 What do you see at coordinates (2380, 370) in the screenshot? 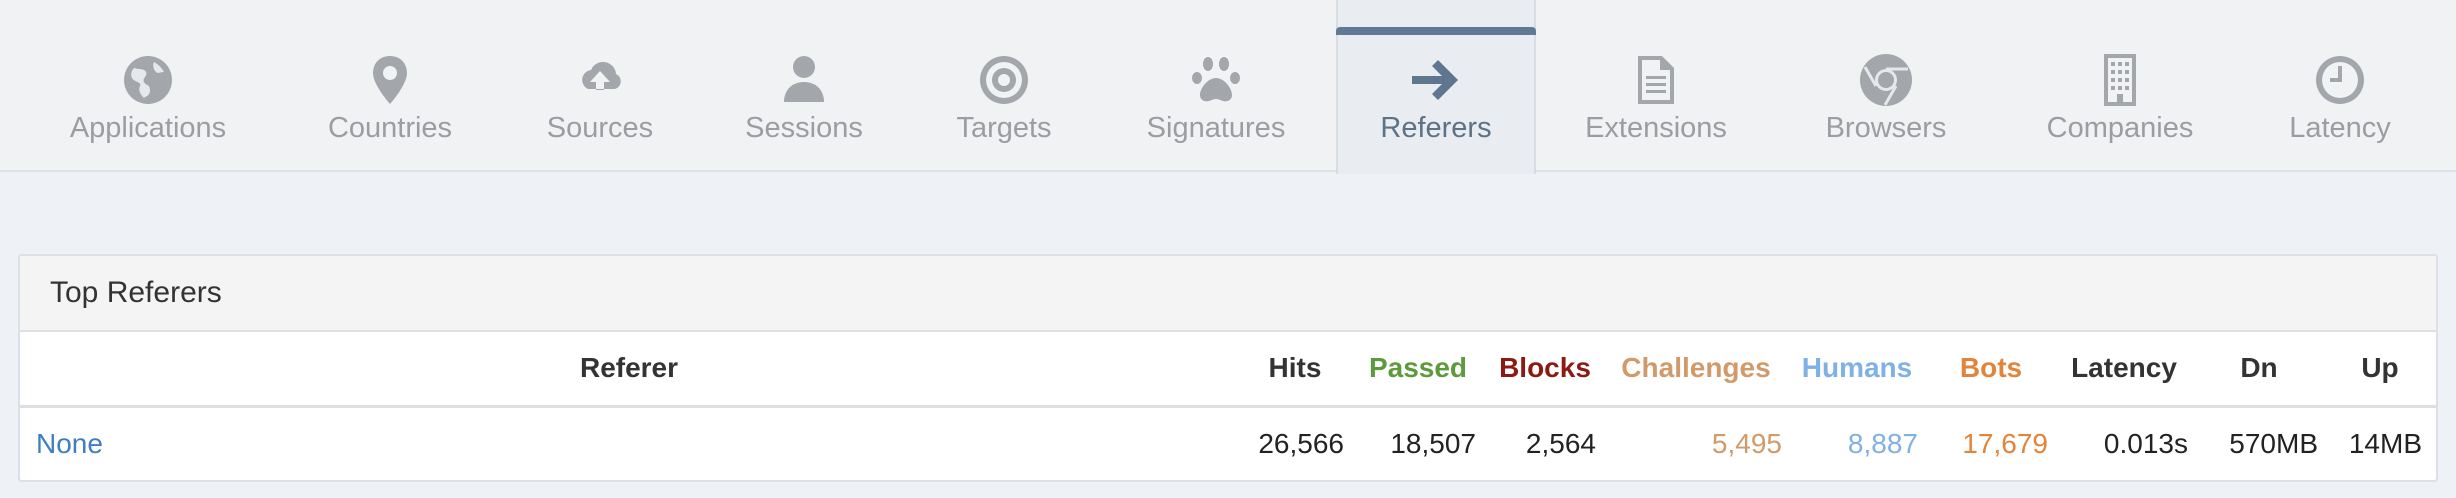
I see `col-up: Up` at bounding box center [2380, 370].